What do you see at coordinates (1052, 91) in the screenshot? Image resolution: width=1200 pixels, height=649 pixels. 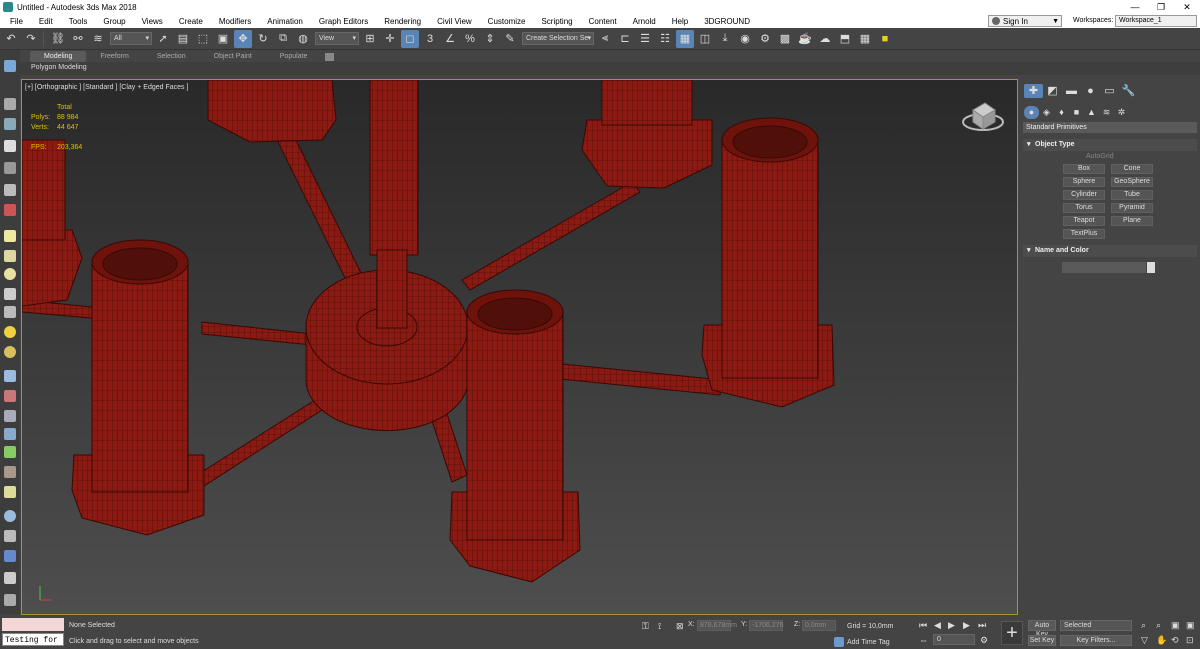 I see `modify-tab-icon: ◩` at bounding box center [1052, 91].